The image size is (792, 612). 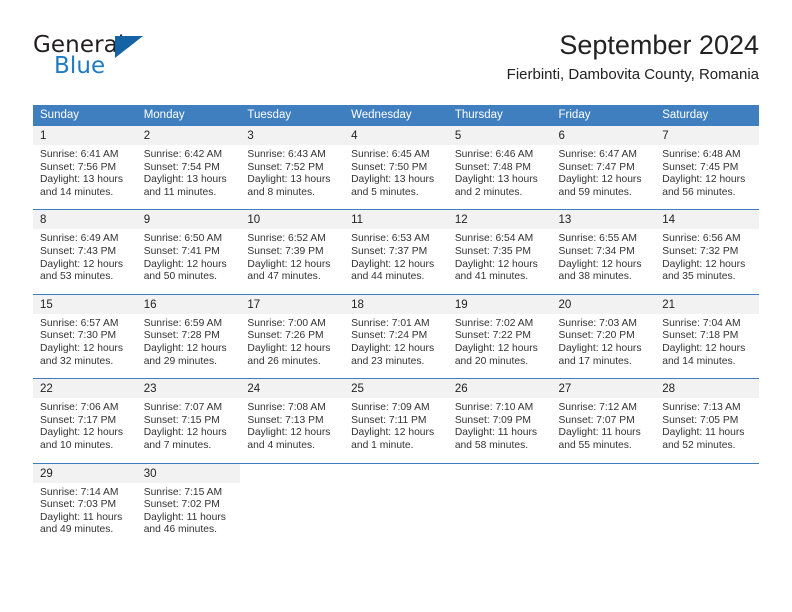 I want to click on day-sunset-line: Sunset: 7:56 PM, so click(x=78, y=167).